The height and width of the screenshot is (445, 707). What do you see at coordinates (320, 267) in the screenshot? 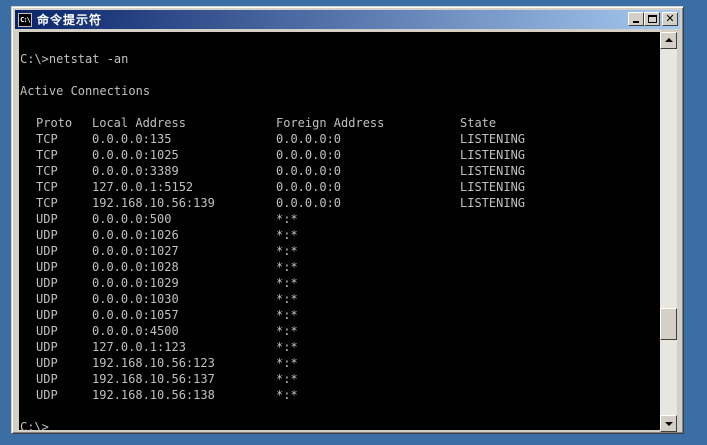
I see `connection-row: UDP 0.0.0.0:1028 *:*` at bounding box center [320, 267].